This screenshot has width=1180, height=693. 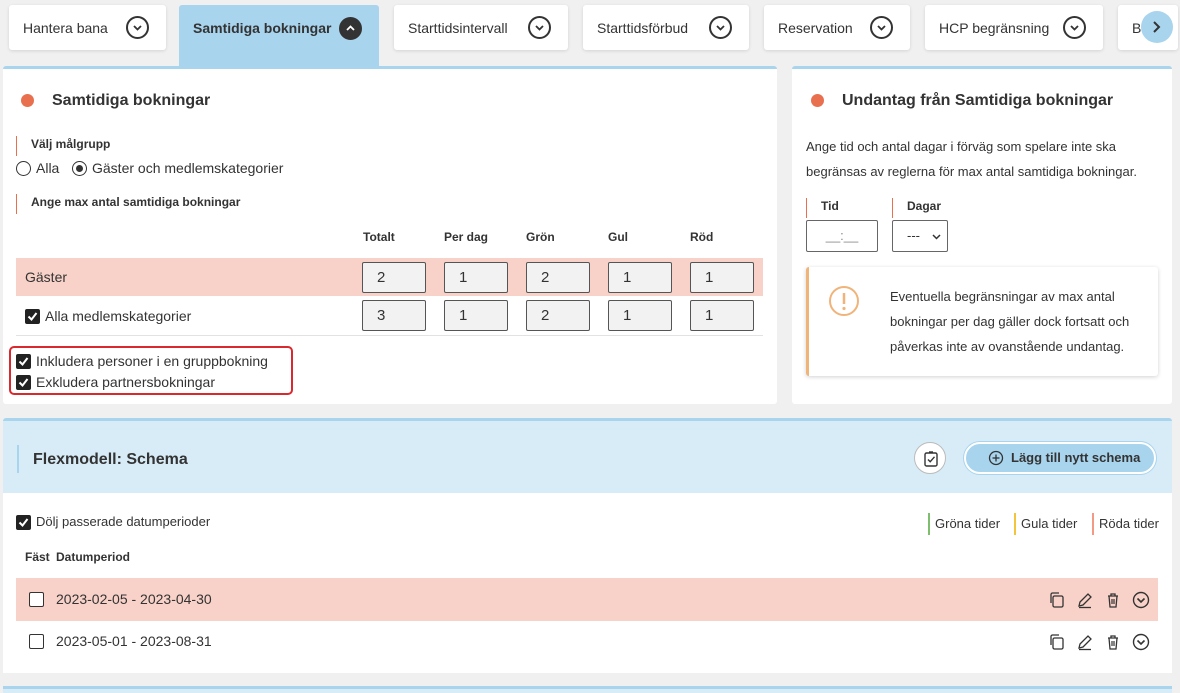 What do you see at coordinates (134, 599) in the screenshot?
I see `period-date: 2023-02-05 - 2023-04-30` at bounding box center [134, 599].